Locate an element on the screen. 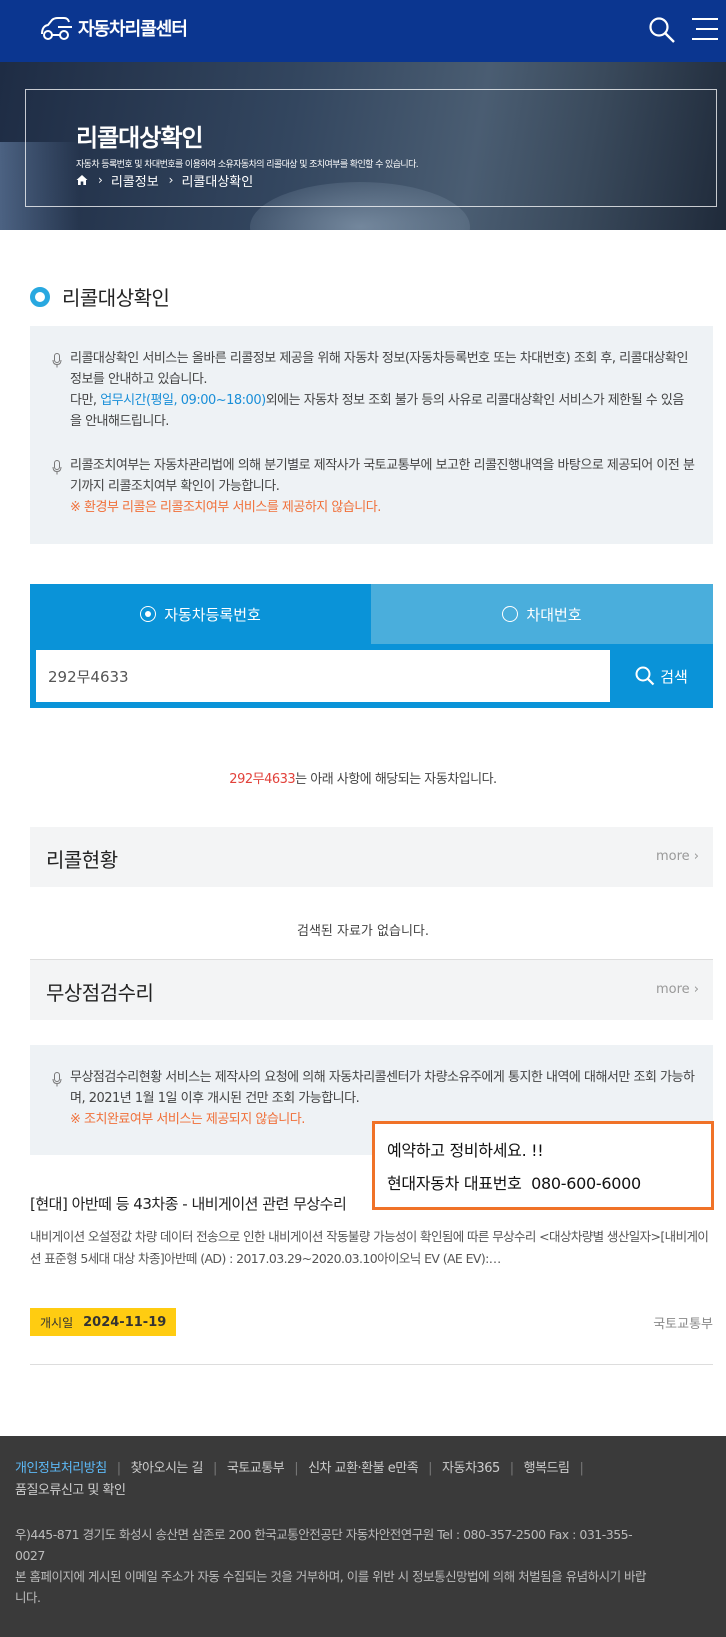  recall-status-more-link: more › is located at coordinates (677, 856).